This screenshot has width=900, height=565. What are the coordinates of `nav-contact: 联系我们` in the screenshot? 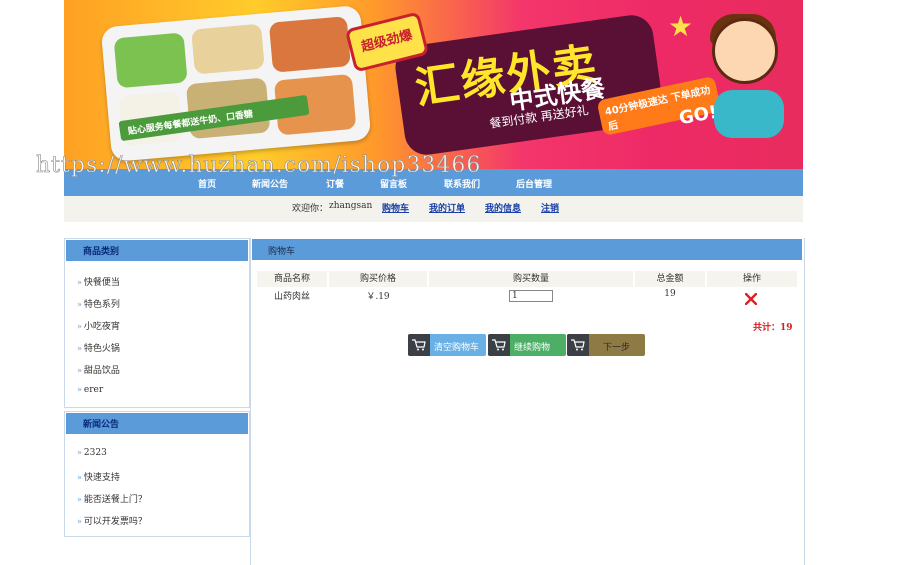 It's located at (462, 183).